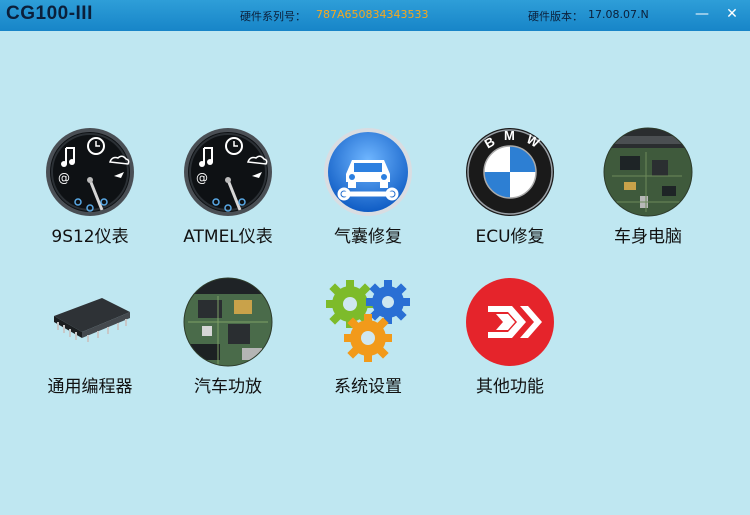 The image size is (750, 515). I want to click on menu-item-9s12-dashboard: @ 9S12仪表, so click(90, 186).